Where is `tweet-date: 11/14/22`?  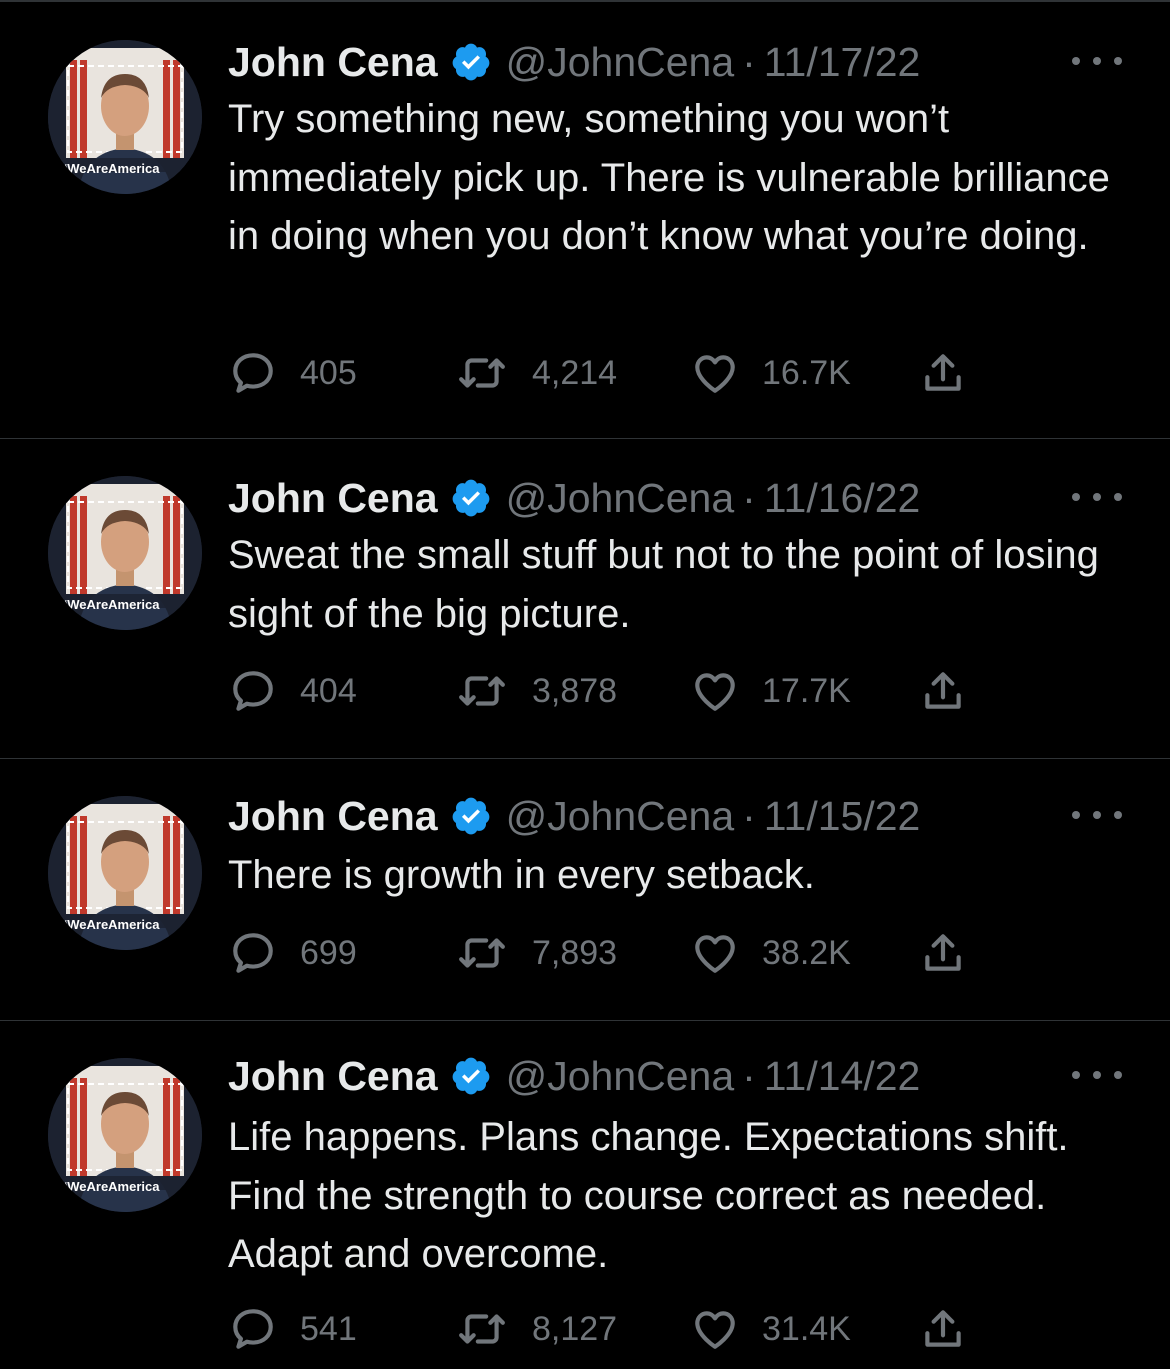 tweet-date: 11/14/22 is located at coordinates (842, 1076).